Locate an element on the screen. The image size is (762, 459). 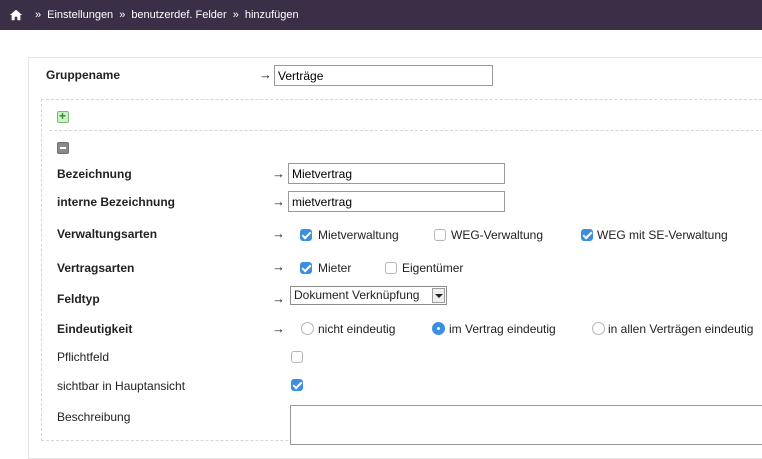
feldtyp-select: Dokument Verknüpfung is located at coordinates (368, 295).